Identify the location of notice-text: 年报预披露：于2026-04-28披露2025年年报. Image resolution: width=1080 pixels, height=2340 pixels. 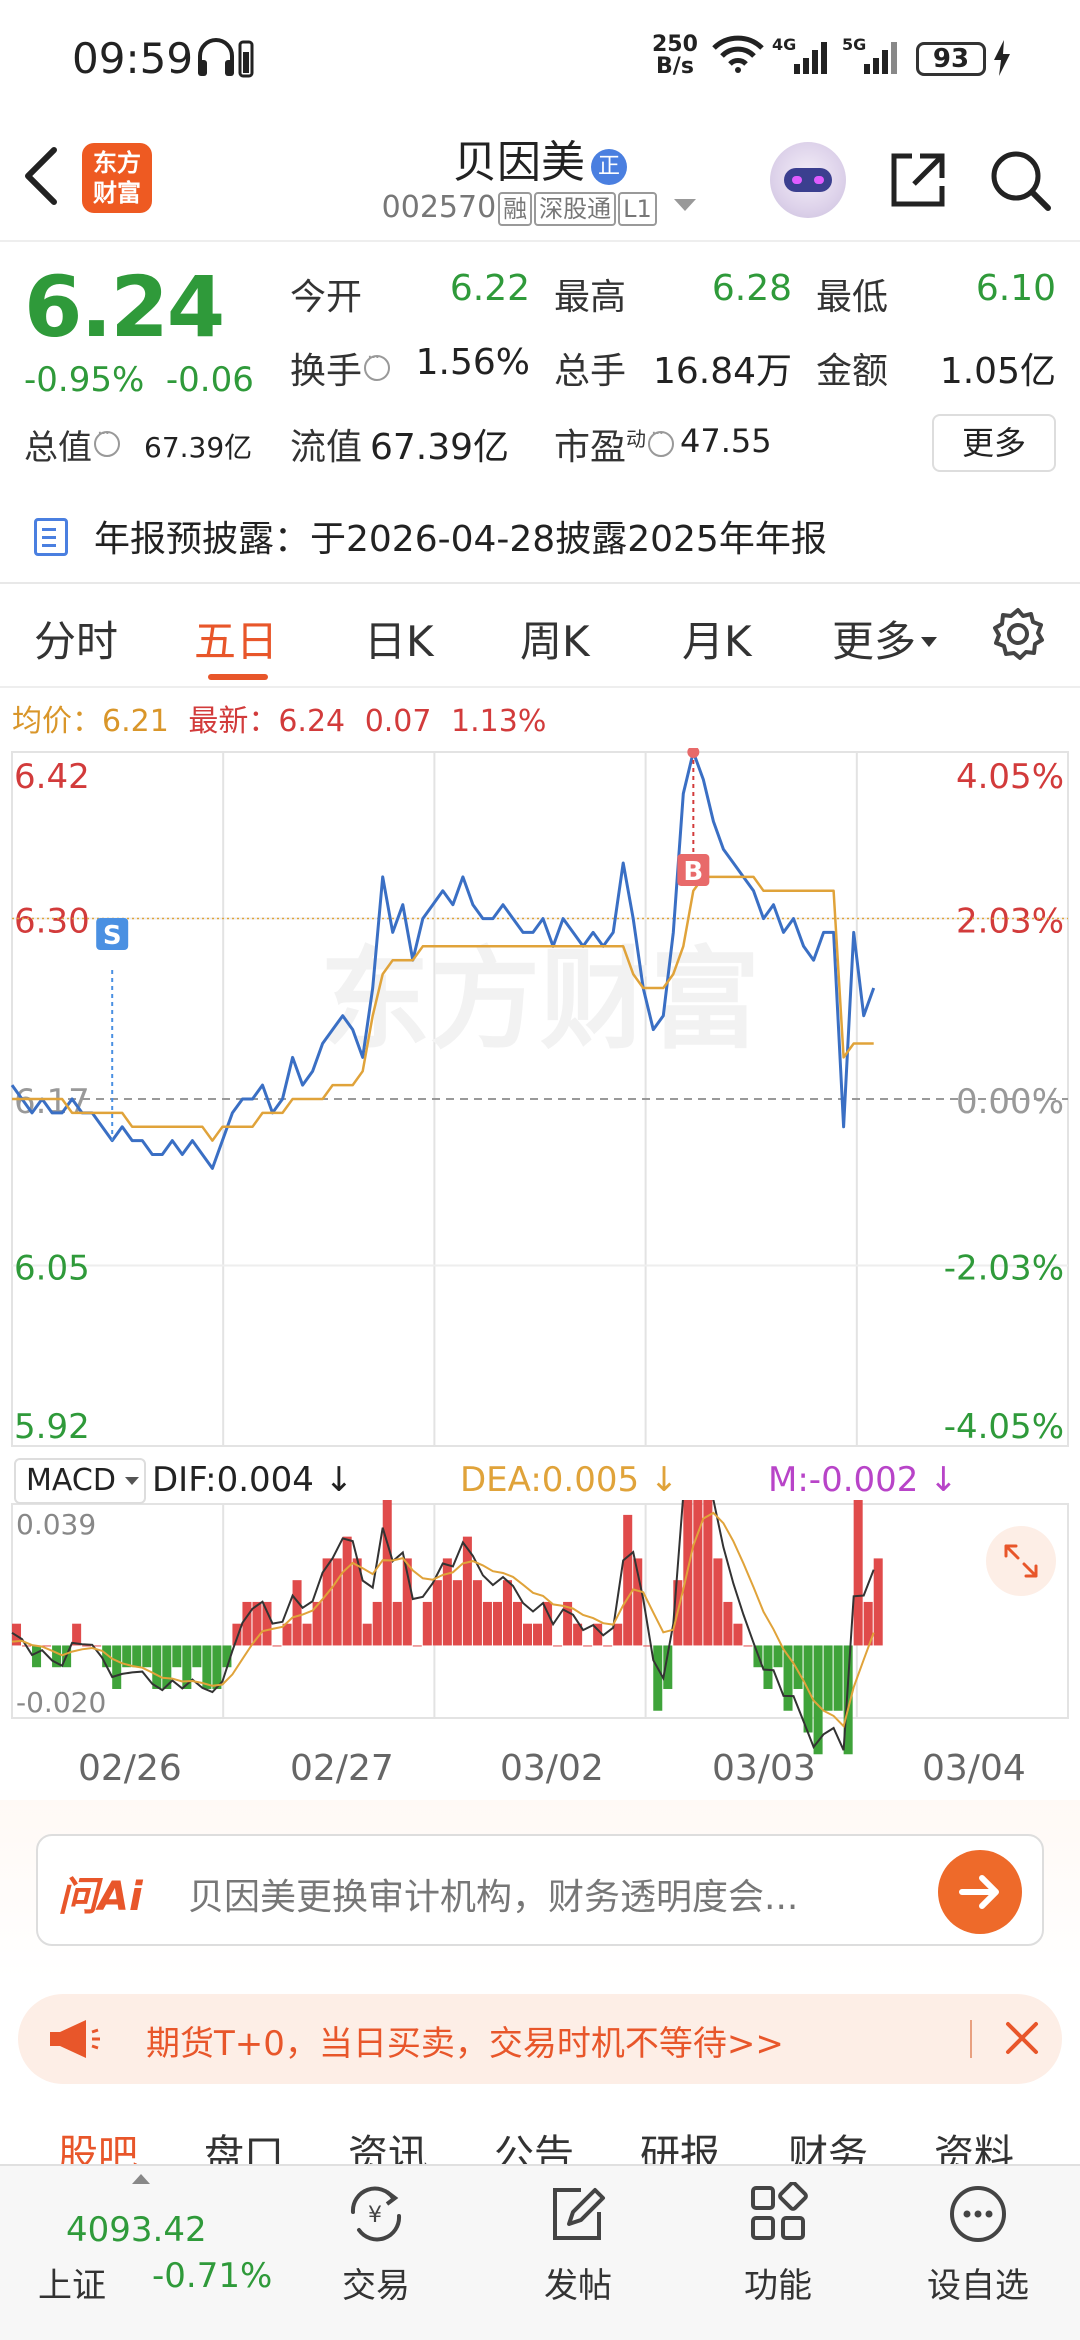
(460, 539).